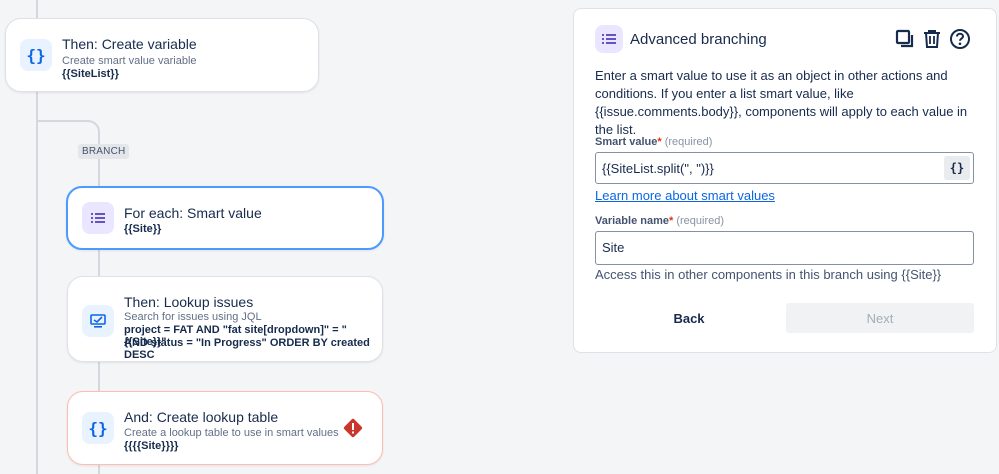 This screenshot has width=999, height=474. Describe the element at coordinates (129, 61) in the screenshot. I see `card-description: Create smart value variable` at that location.